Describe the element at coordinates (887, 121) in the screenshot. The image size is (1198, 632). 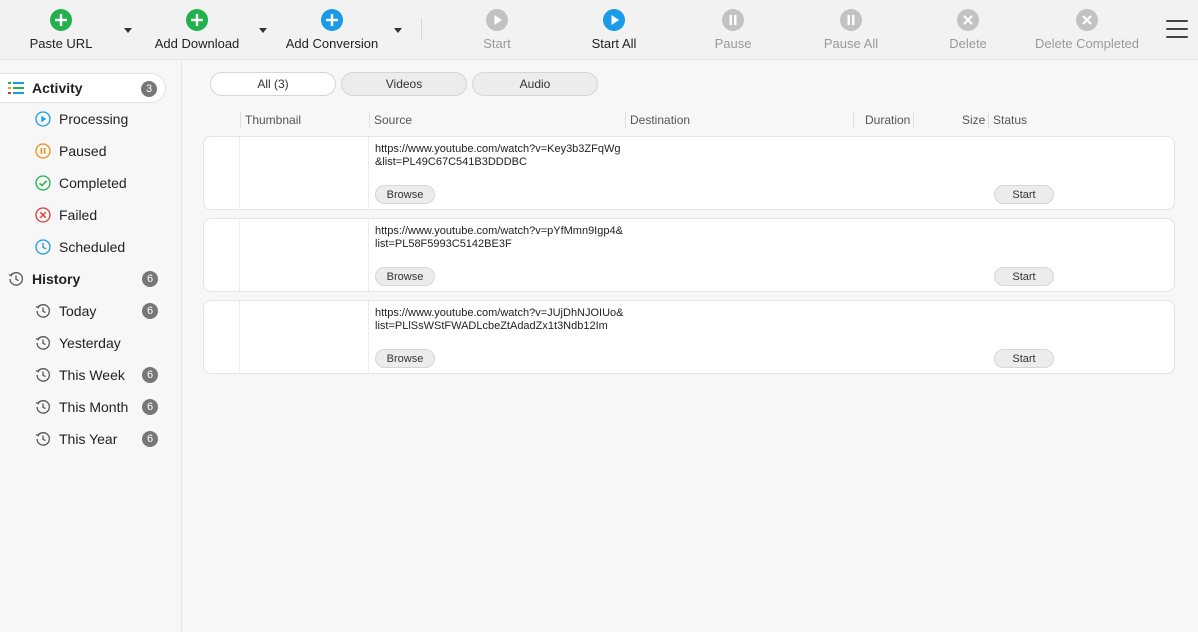
I see `column-header-duration: Duration` at that location.